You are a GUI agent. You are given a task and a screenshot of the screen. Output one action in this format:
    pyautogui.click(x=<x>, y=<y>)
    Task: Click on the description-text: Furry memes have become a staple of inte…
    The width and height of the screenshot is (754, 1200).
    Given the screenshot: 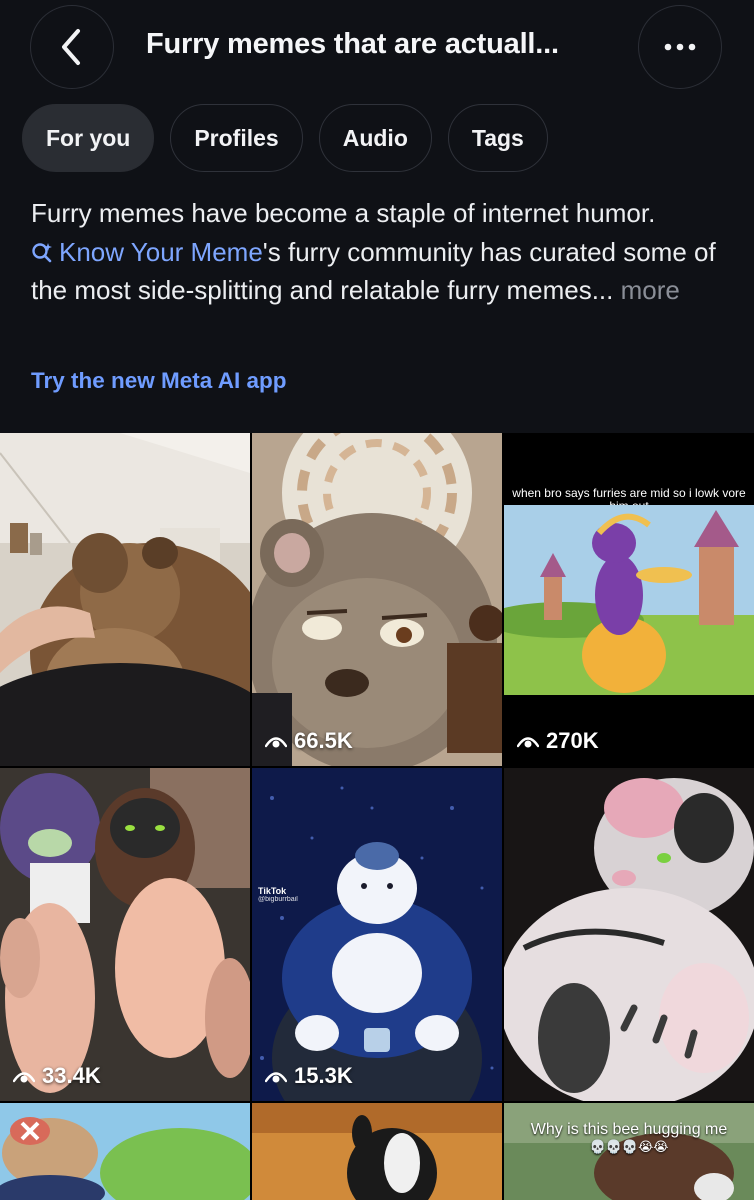 What is the action you would take?
    pyautogui.click(x=343, y=213)
    